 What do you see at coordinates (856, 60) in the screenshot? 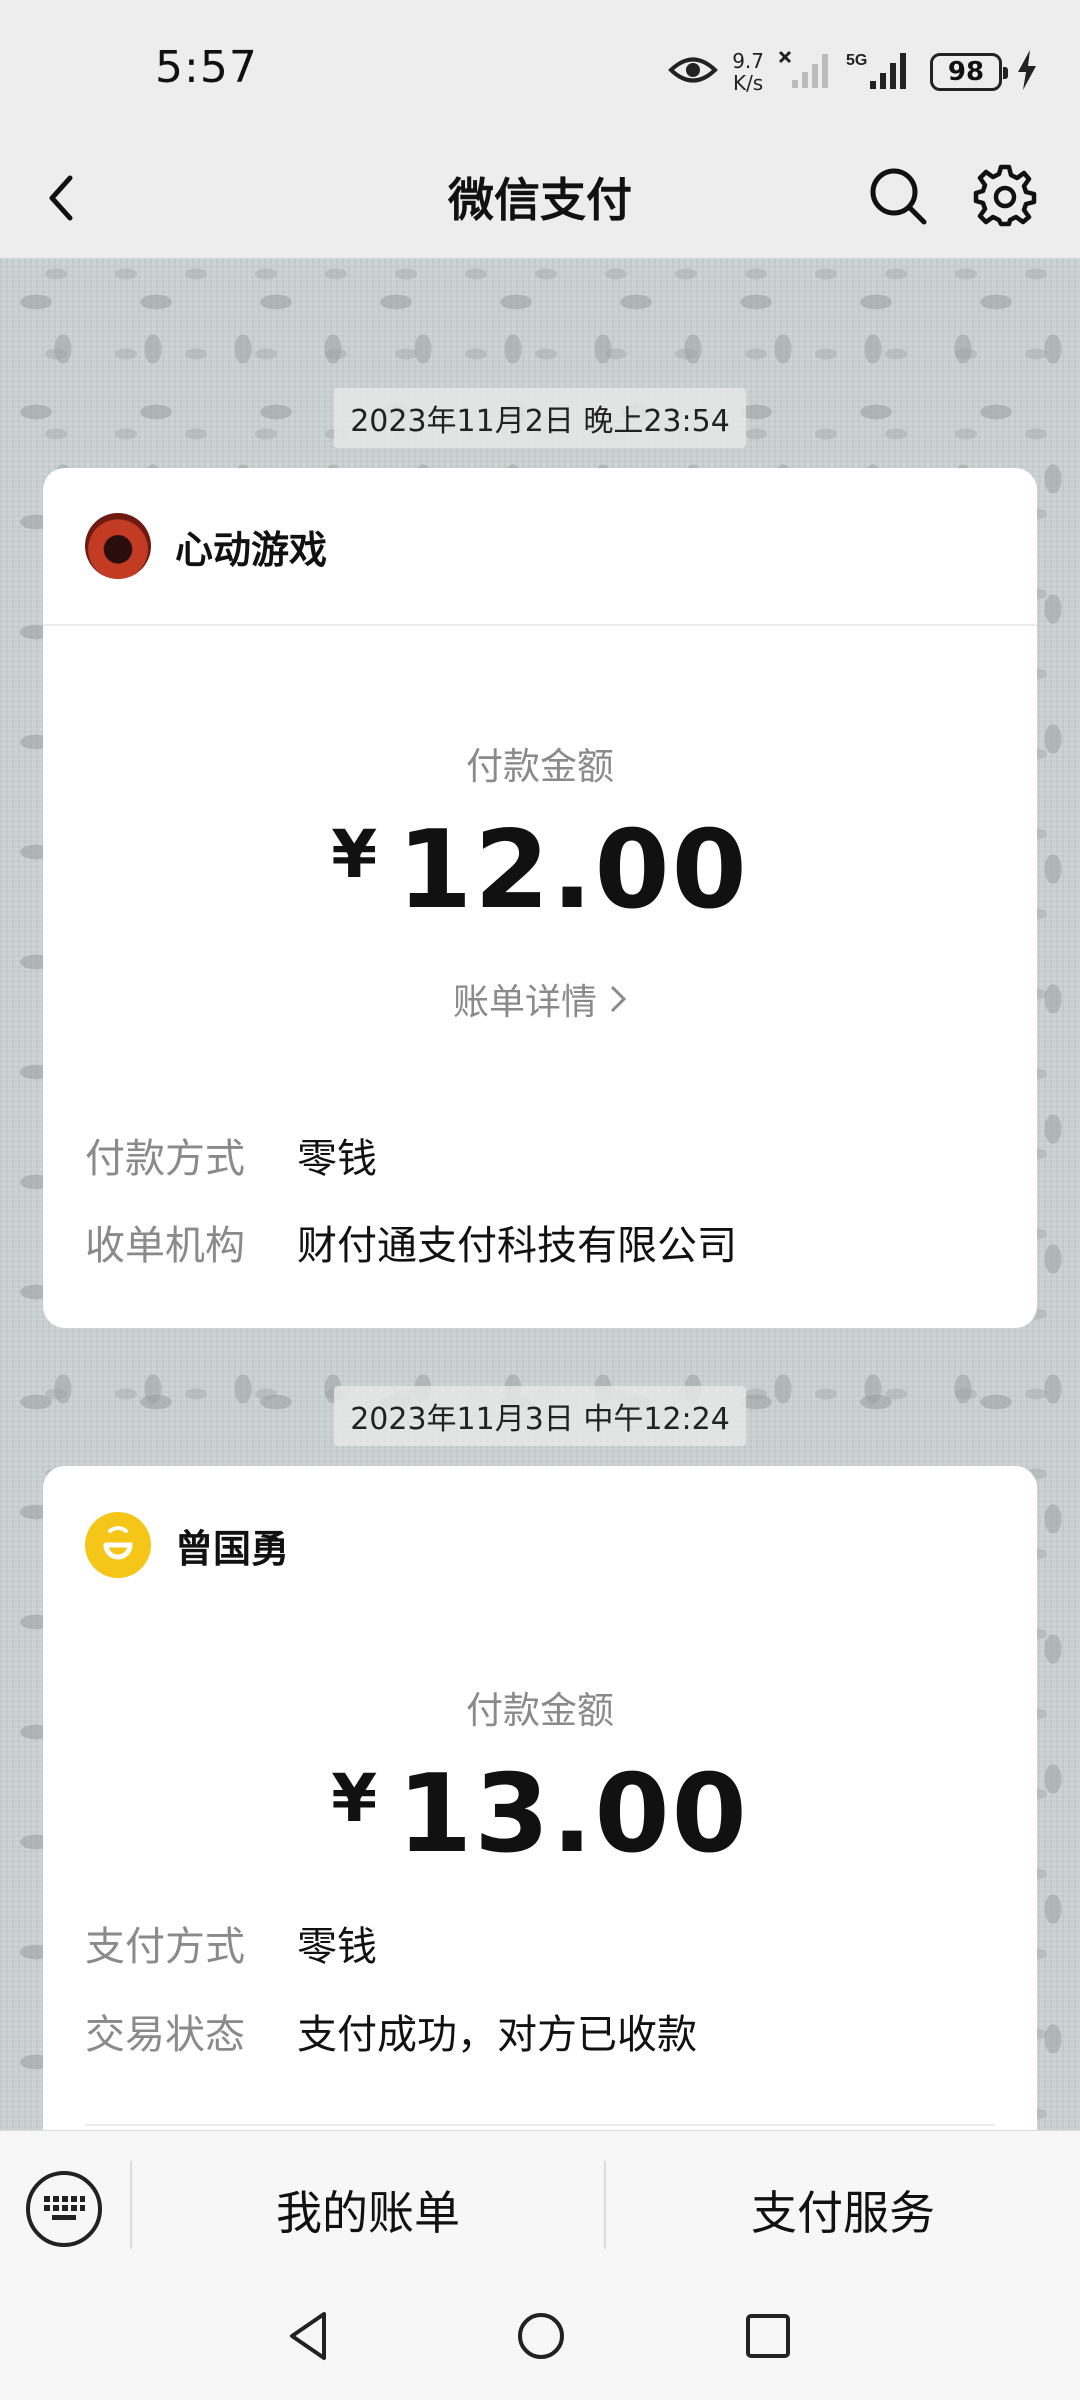
I see `svg-text: 5G` at bounding box center [856, 60].